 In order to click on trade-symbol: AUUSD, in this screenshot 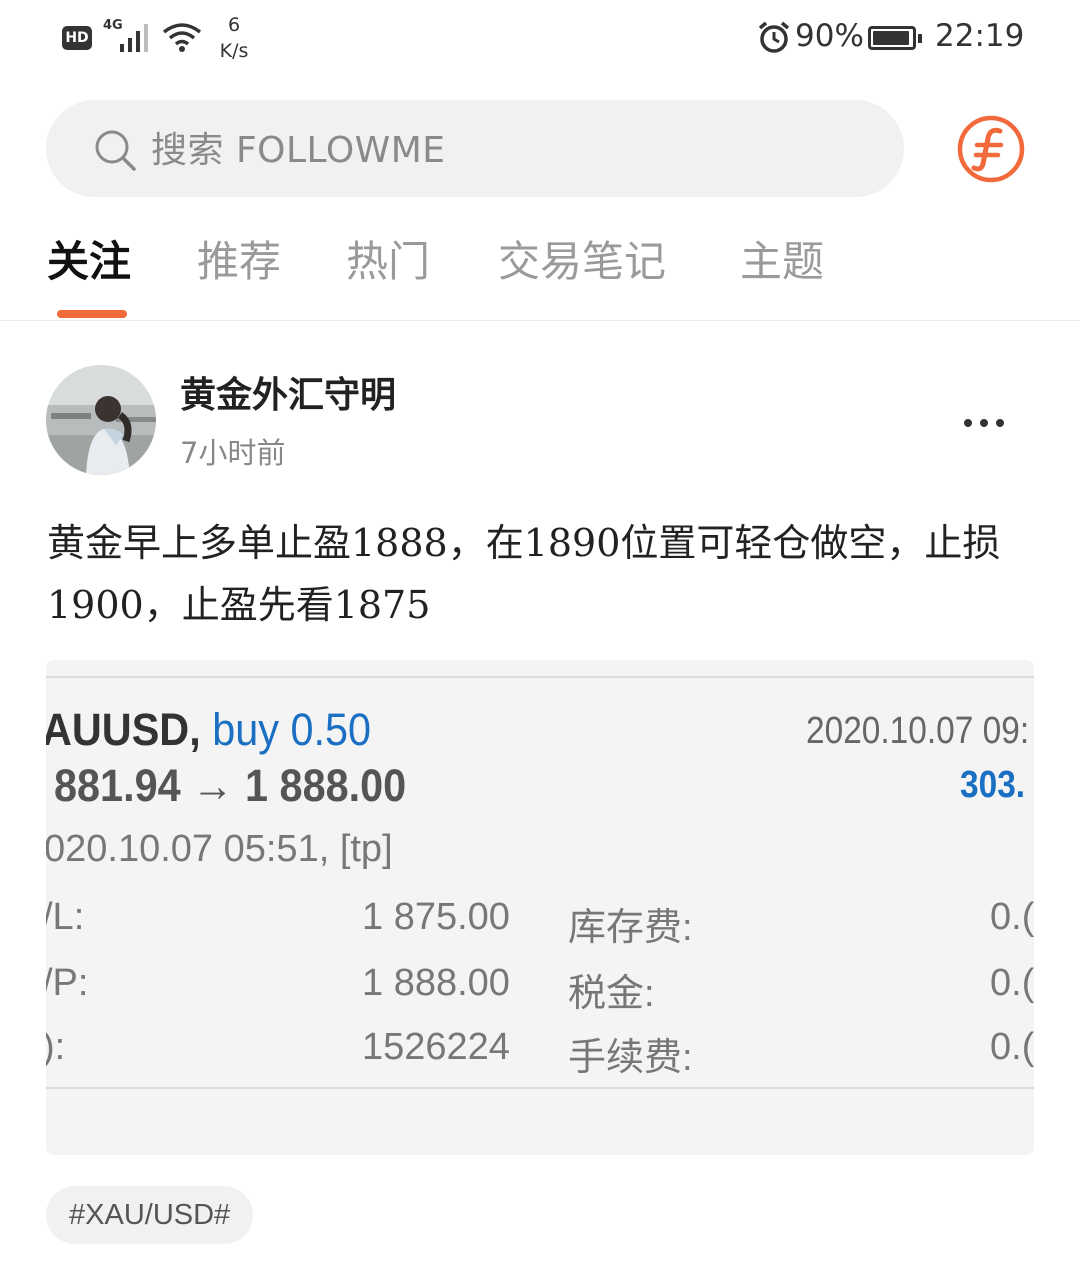, I will do `click(123, 729)`.